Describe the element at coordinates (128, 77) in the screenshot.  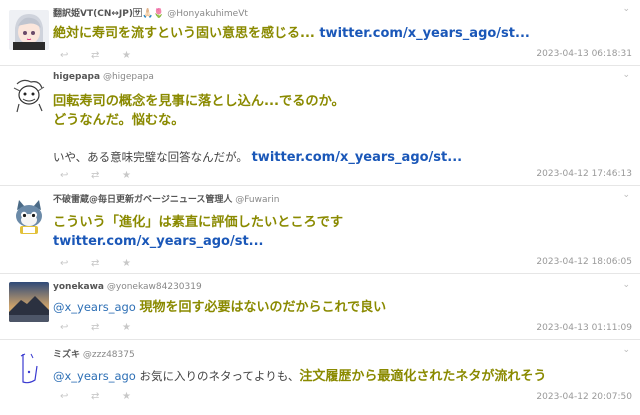
I see `user-handle: @higepapa` at that location.